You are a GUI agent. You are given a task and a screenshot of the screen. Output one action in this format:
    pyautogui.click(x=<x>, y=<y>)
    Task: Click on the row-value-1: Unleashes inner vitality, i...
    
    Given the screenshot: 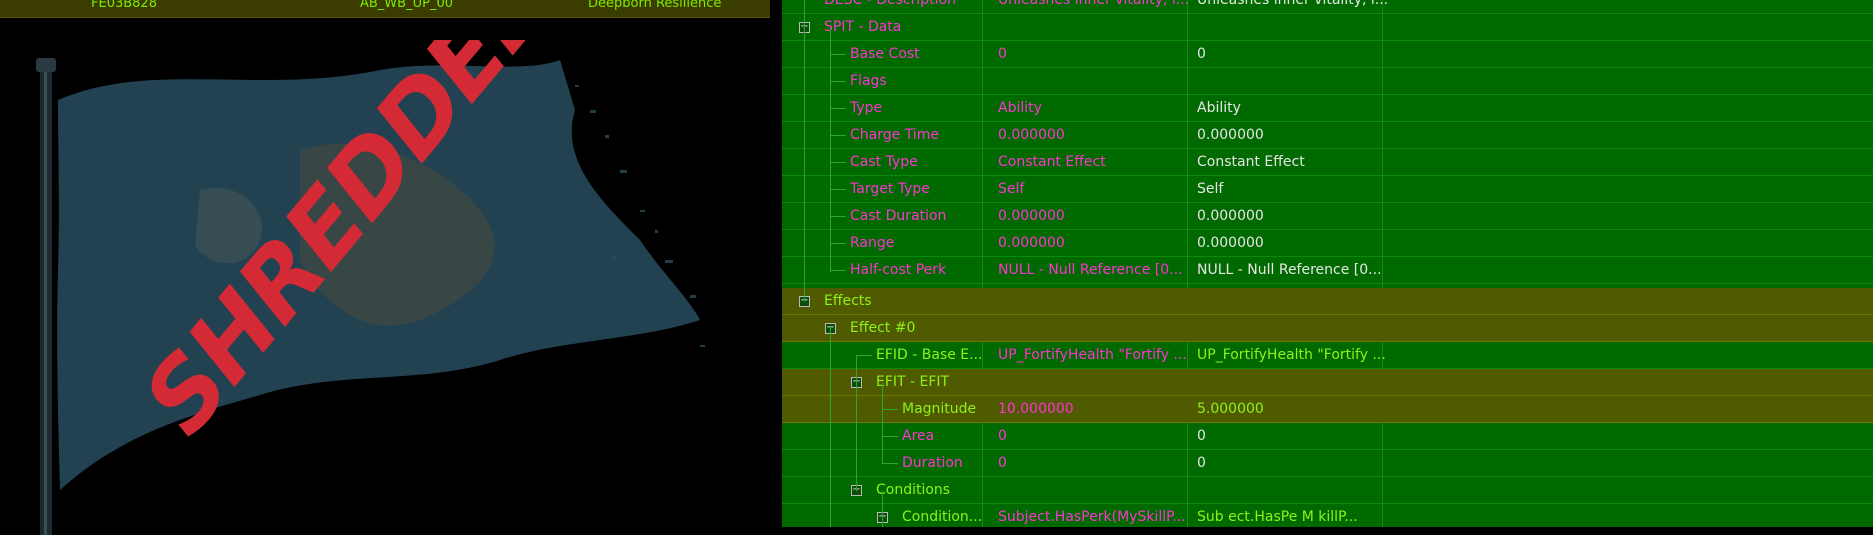 What is the action you would take?
    pyautogui.click(x=1094, y=4)
    